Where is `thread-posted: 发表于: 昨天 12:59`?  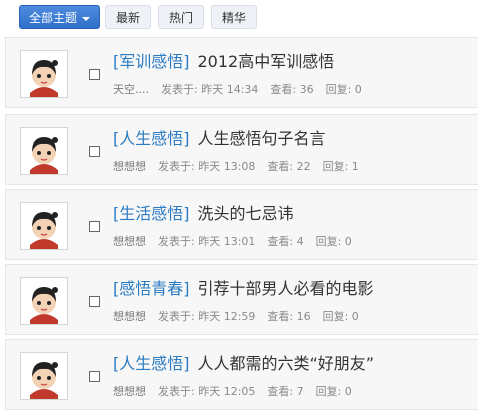
thread-posted: 发表于: 昨天 12:59 is located at coordinates (207, 316).